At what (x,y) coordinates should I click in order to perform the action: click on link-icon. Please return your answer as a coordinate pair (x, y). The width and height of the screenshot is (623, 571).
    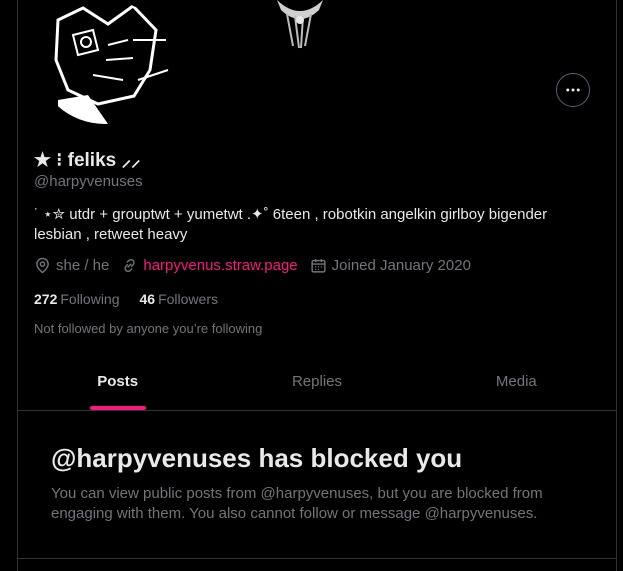
    Looking at the image, I should click on (129, 265).